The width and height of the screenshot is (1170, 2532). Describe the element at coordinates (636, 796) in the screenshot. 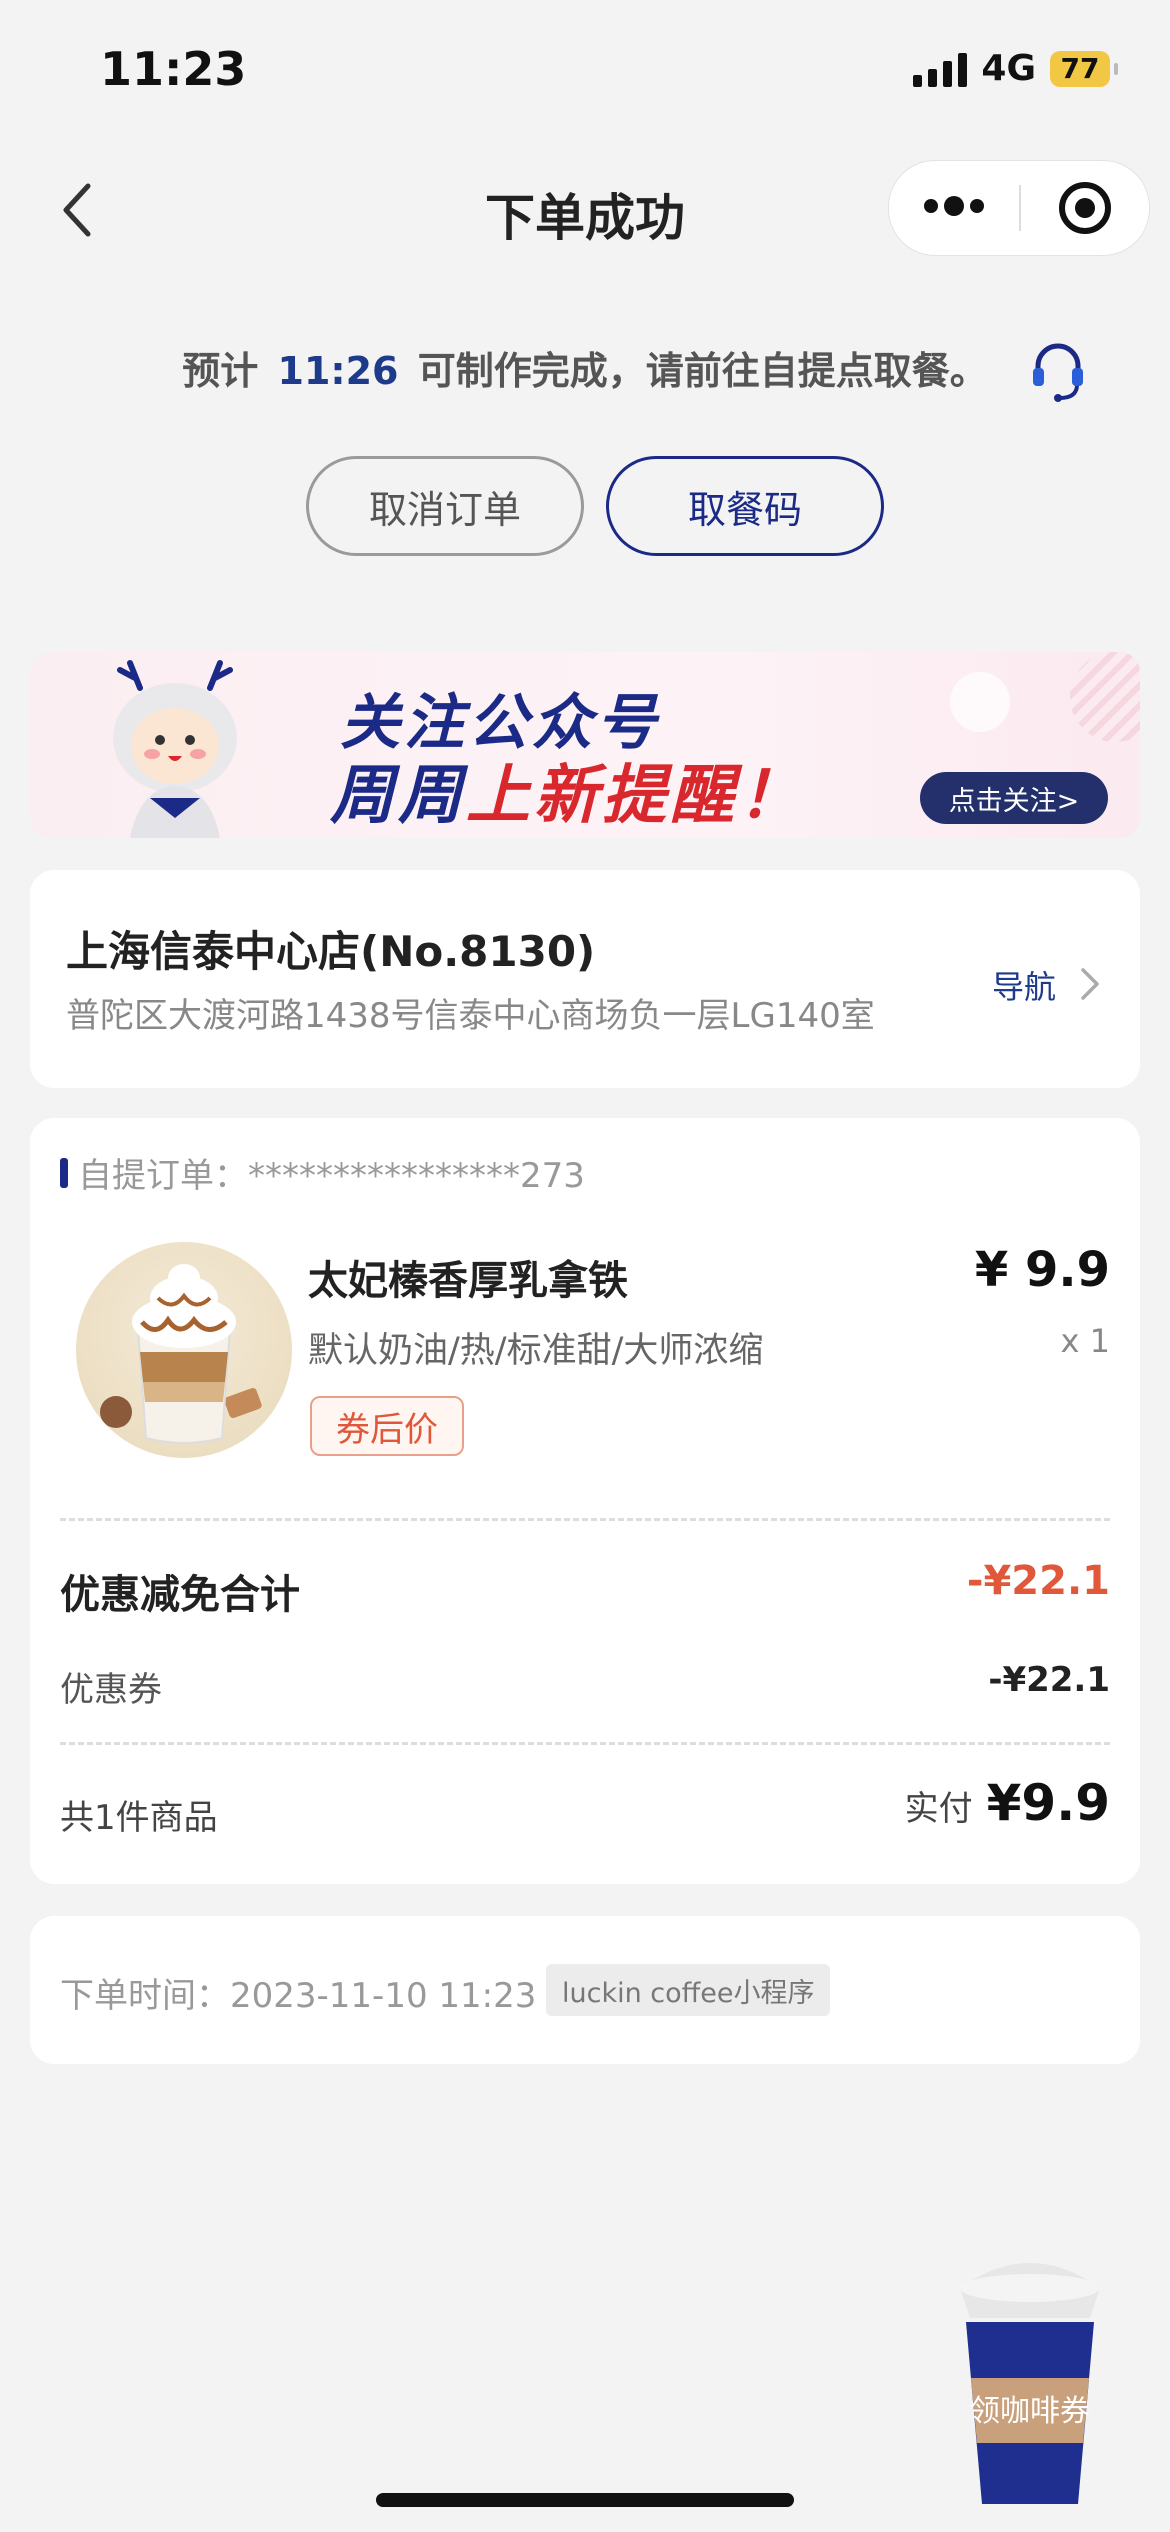

I see `banner-line2-b: 上新提醒！` at that location.